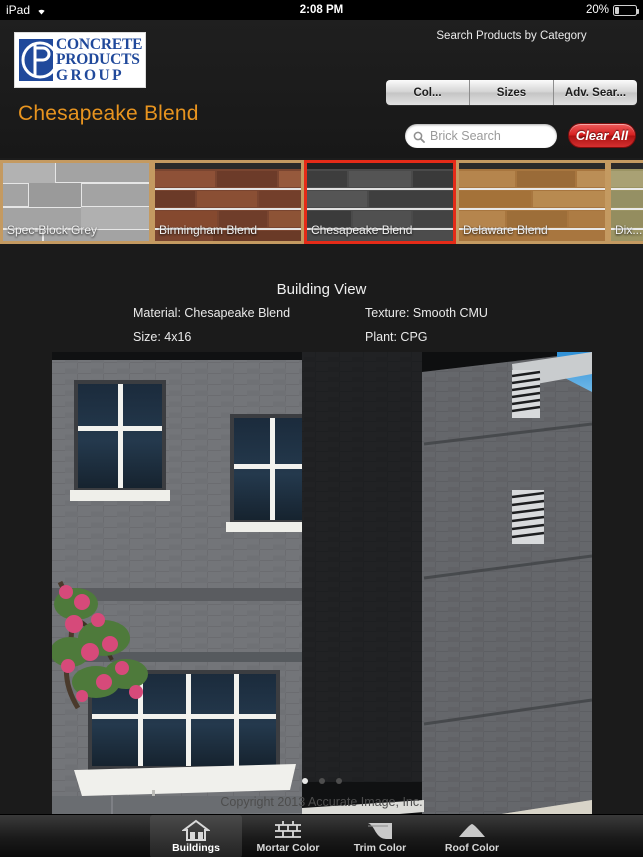  I want to click on tab-label: Buildings, so click(196, 848).